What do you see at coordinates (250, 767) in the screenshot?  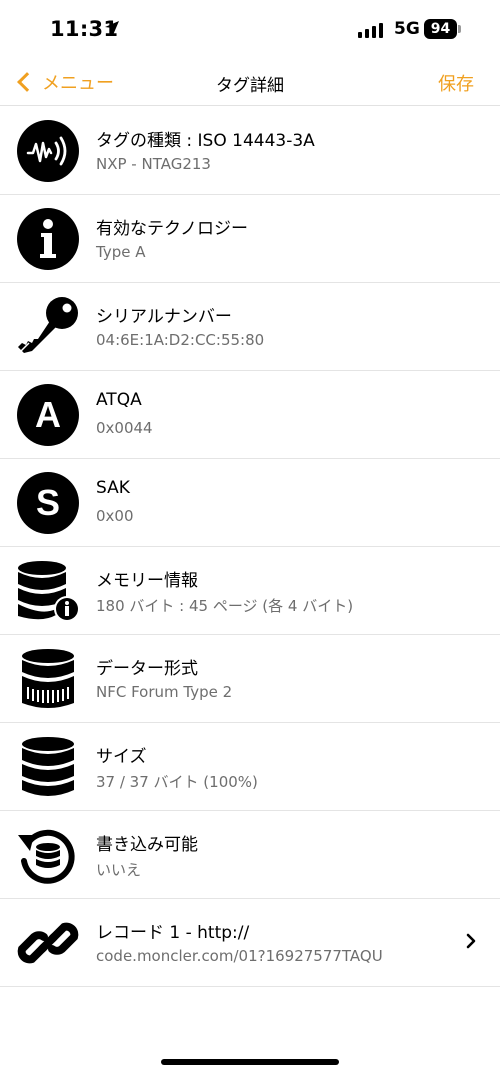 I see `list-item-size: サイズ 37 / 37 バイト (100%)` at bounding box center [250, 767].